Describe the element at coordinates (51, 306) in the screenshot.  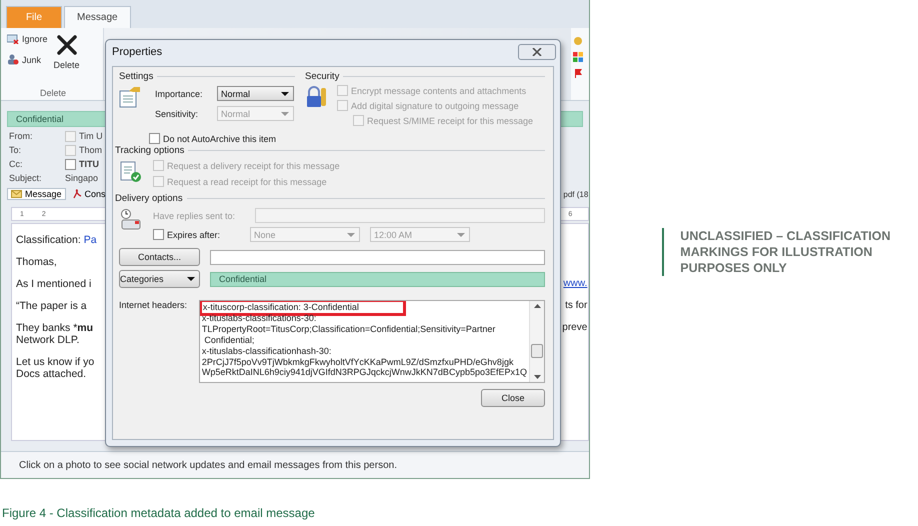
I see `body-text: “The paper is a` at that location.